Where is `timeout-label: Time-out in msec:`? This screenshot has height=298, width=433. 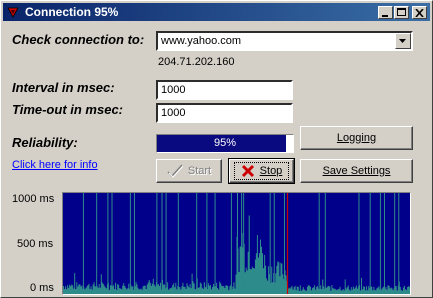
timeout-label: Time-out in msec: is located at coordinates (68, 109).